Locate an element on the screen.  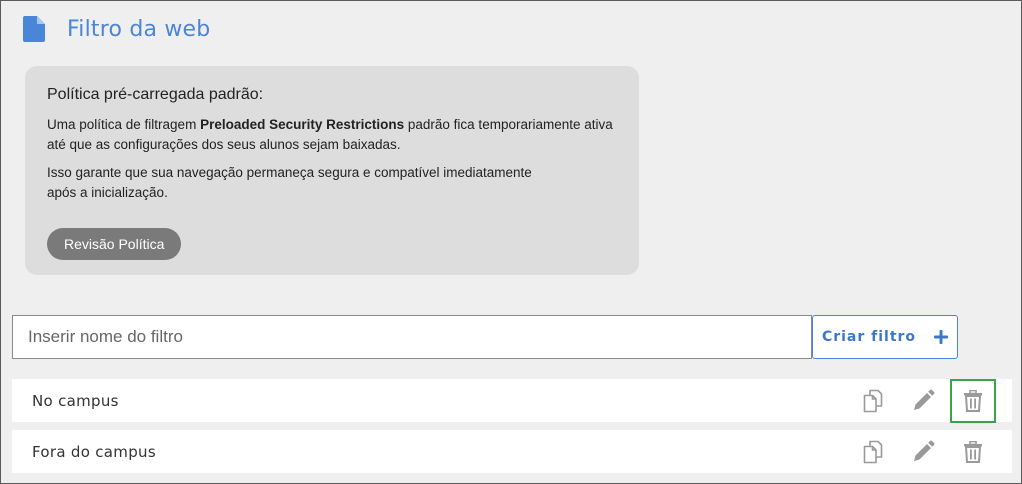
page-header: Filtro da web is located at coordinates (116, 29).